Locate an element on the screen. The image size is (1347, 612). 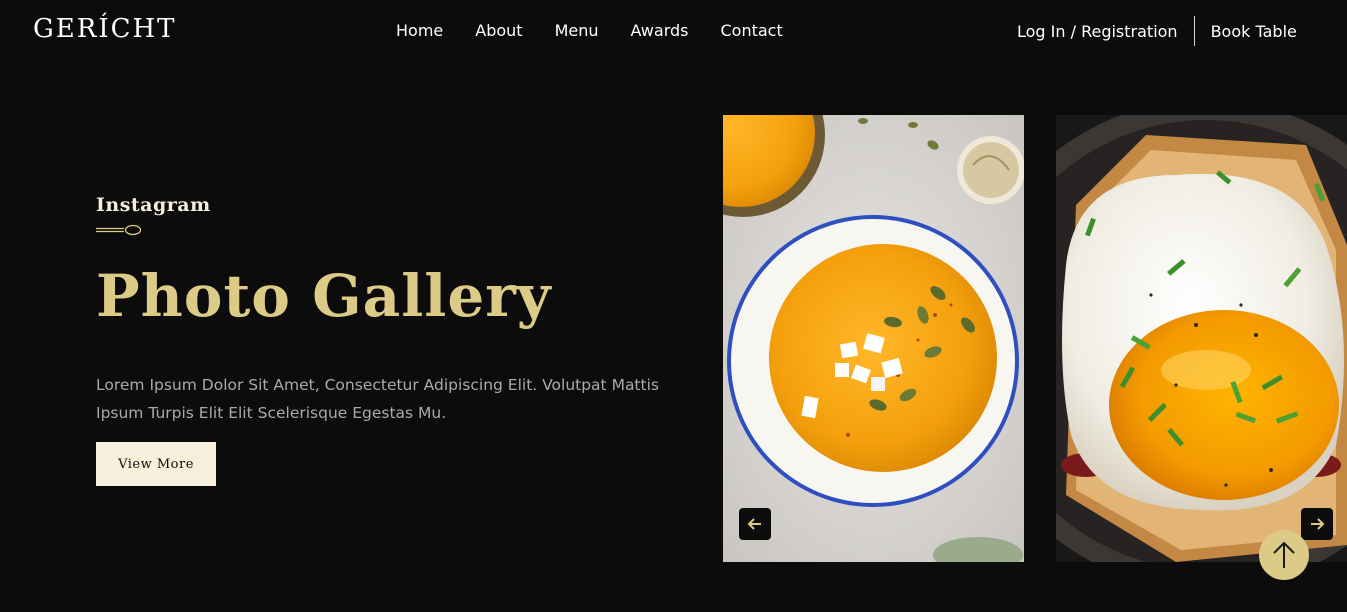
login-registration-link: Log In / Registration is located at coordinates (1097, 31).